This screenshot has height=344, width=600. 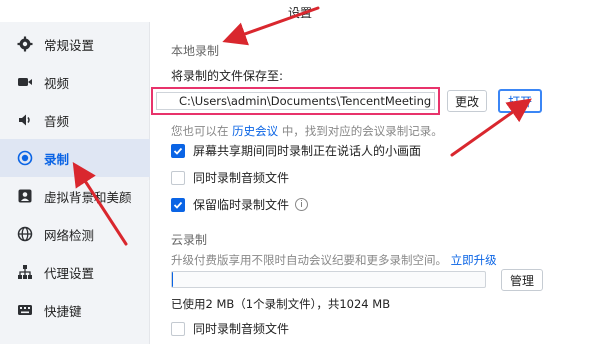 I want to click on window-title: 设置, so click(x=299, y=13).